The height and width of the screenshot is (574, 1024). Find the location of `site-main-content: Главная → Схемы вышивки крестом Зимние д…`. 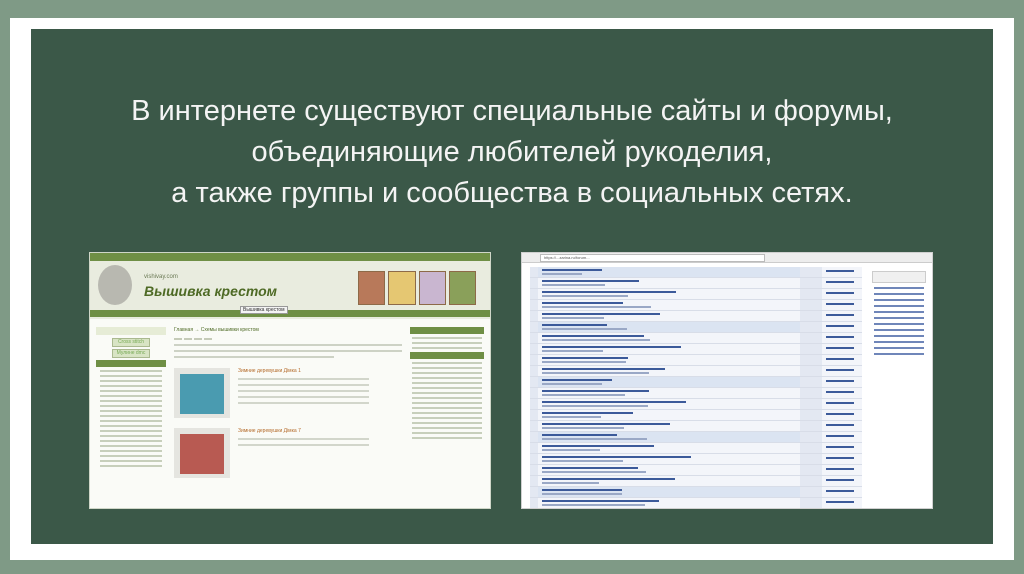

site-main-content: Главная → Схемы вышивки крестом Зимние д… is located at coordinates (288, 414).